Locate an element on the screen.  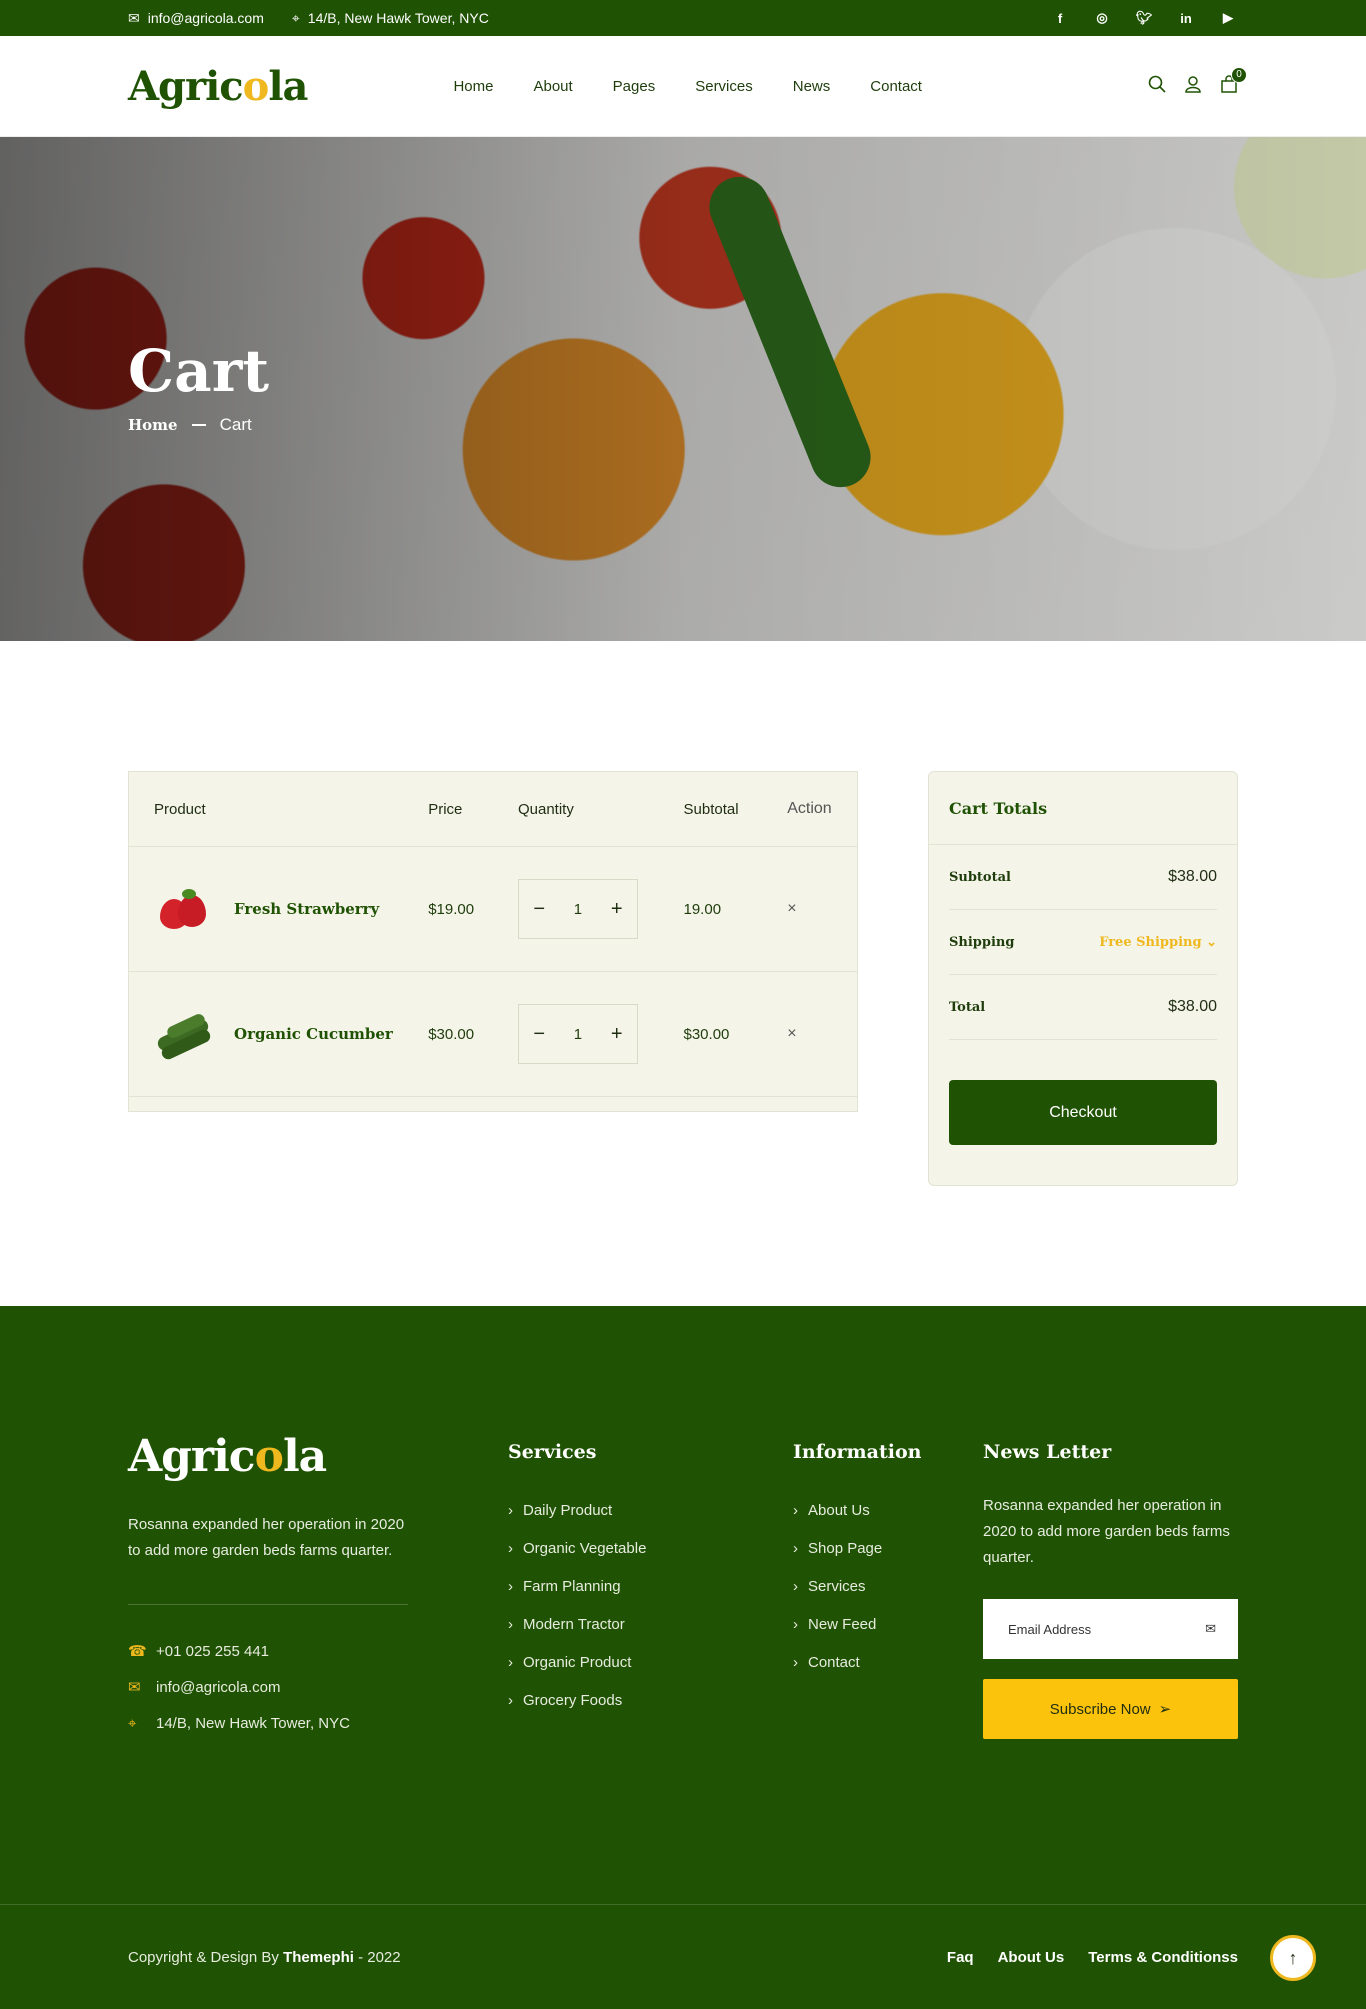
product-price: $19.00 is located at coordinates (451, 909).